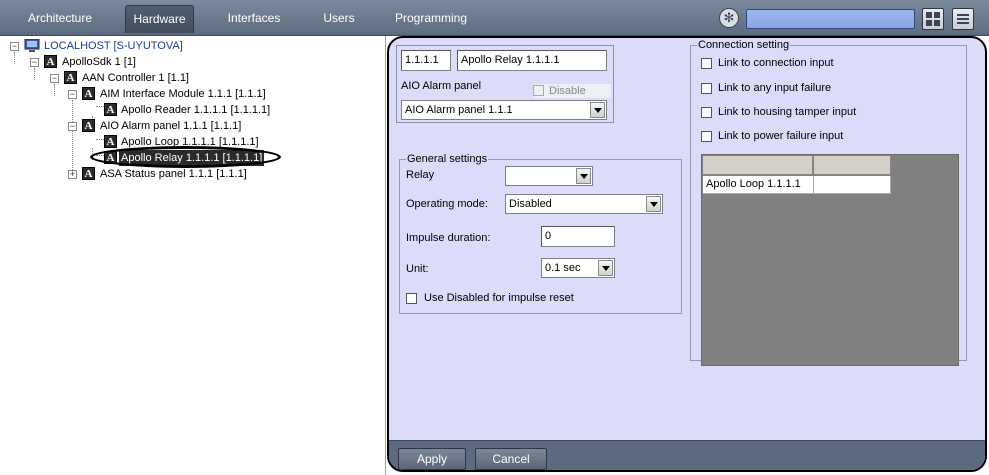 The height and width of the screenshot is (475, 989). Describe the element at coordinates (706, 88) in the screenshot. I see `link-any-input-failure-checkbox` at that location.